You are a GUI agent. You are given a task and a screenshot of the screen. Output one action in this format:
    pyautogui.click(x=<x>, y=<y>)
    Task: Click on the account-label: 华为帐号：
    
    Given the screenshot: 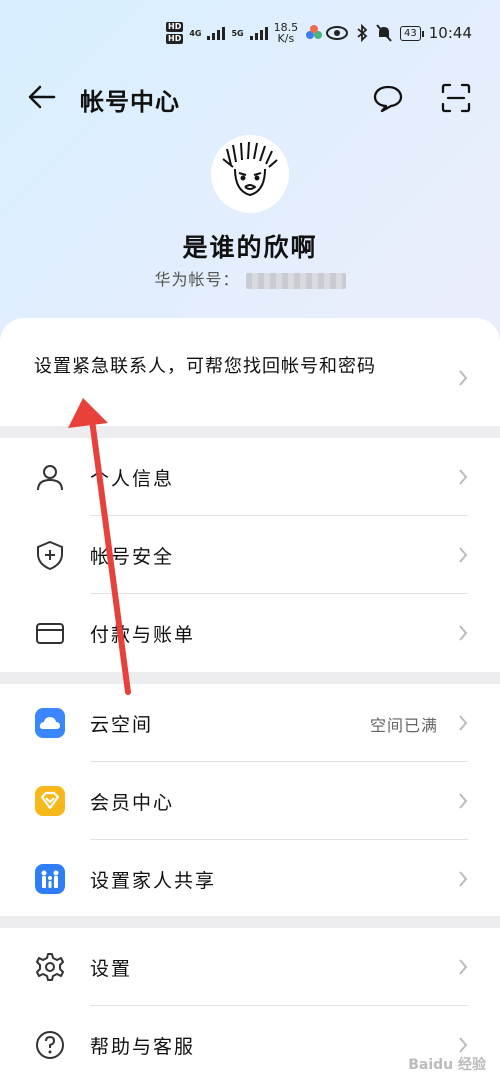 What is the action you would take?
    pyautogui.click(x=197, y=279)
    